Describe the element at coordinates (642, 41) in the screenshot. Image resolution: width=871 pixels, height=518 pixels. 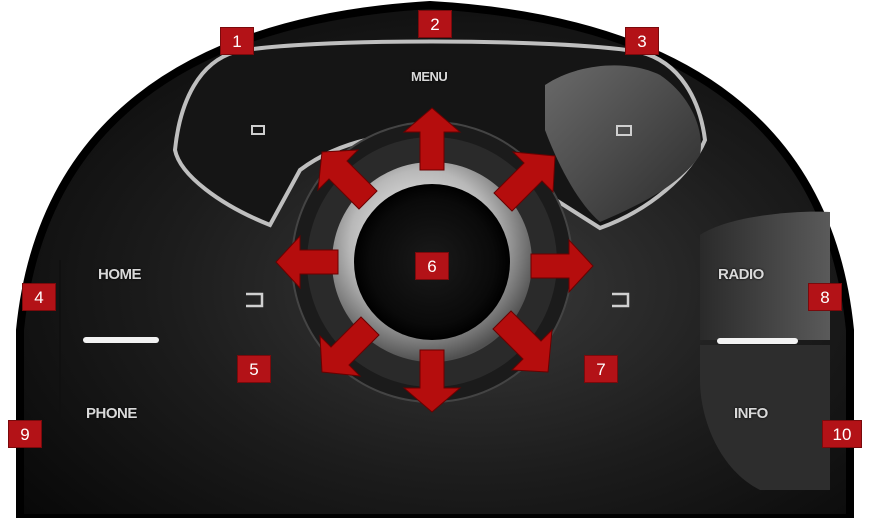
I see `callout-label-3: 3` at that location.